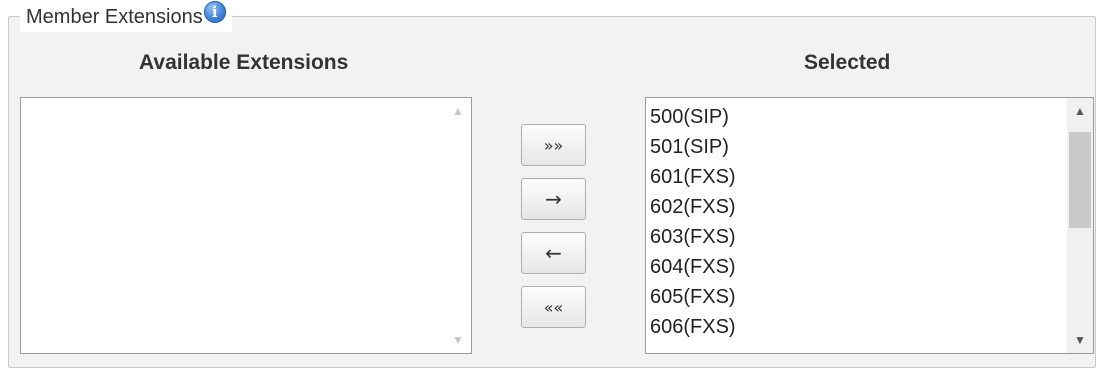 The width and height of the screenshot is (1105, 374). Describe the element at coordinates (553, 253) in the screenshot. I see `remove-selected-button: ←` at that location.